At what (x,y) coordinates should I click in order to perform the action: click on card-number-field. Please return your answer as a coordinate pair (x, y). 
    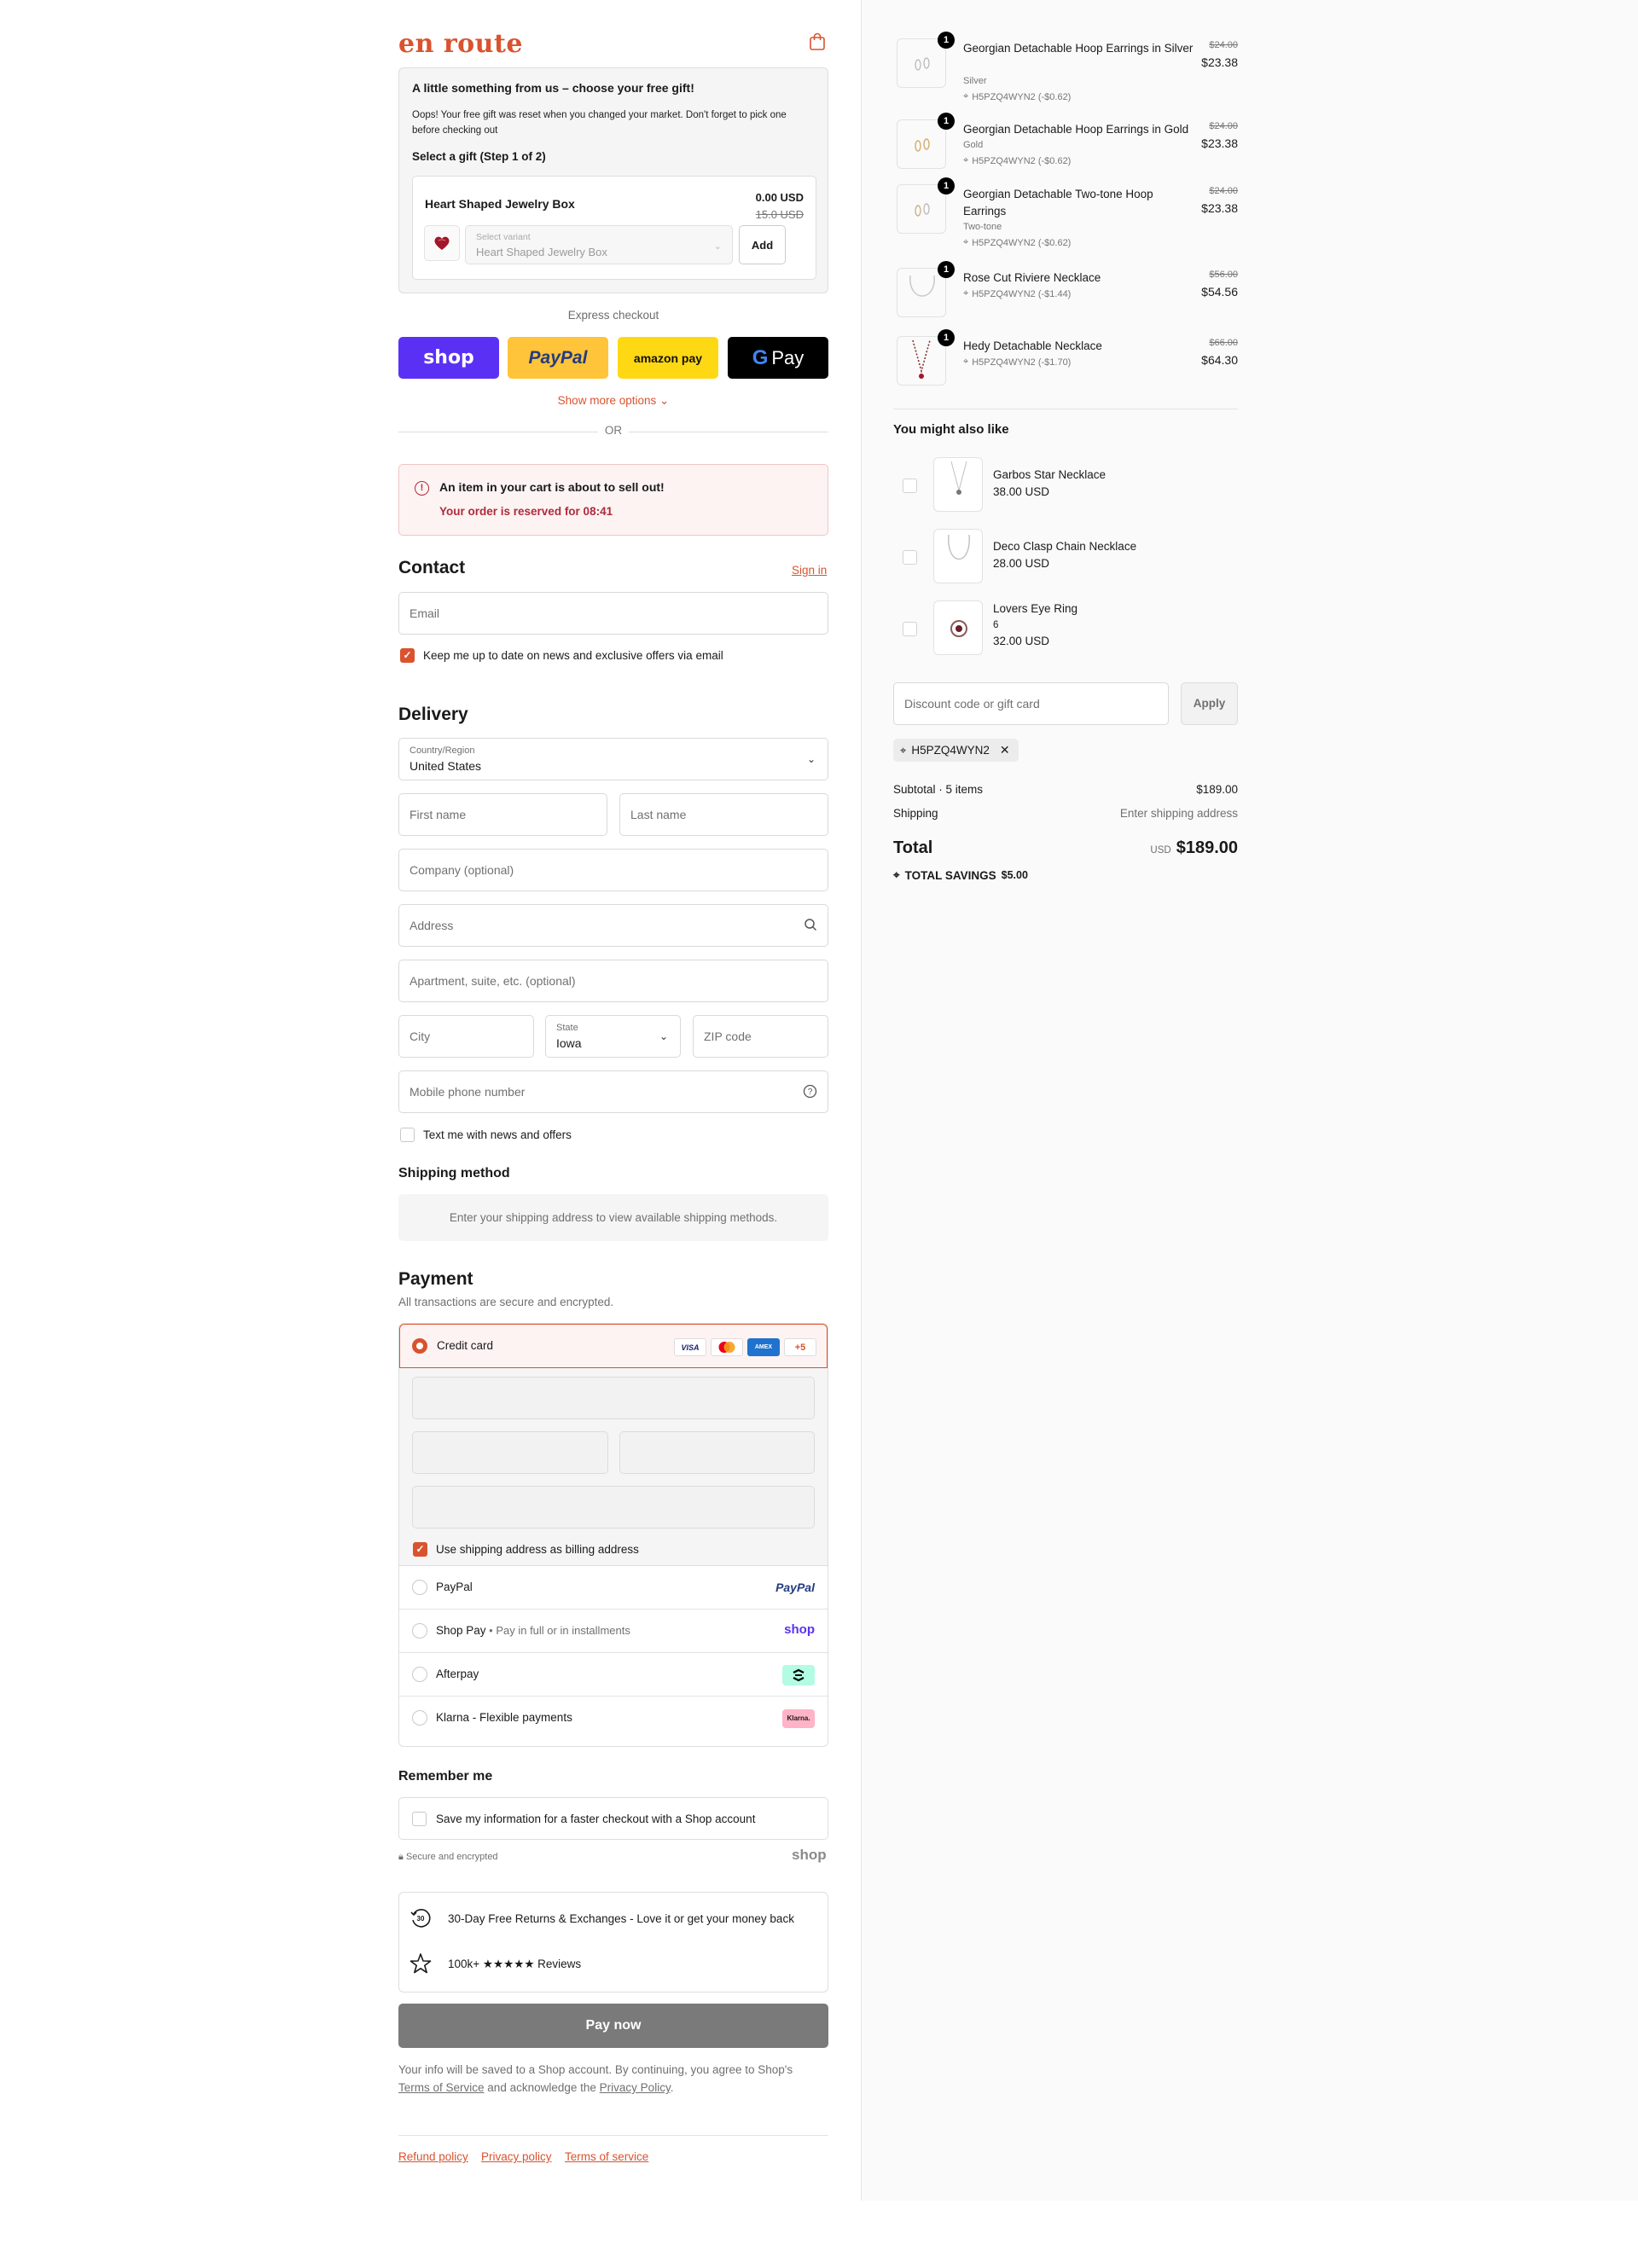
    Looking at the image, I should click on (614, 1398).